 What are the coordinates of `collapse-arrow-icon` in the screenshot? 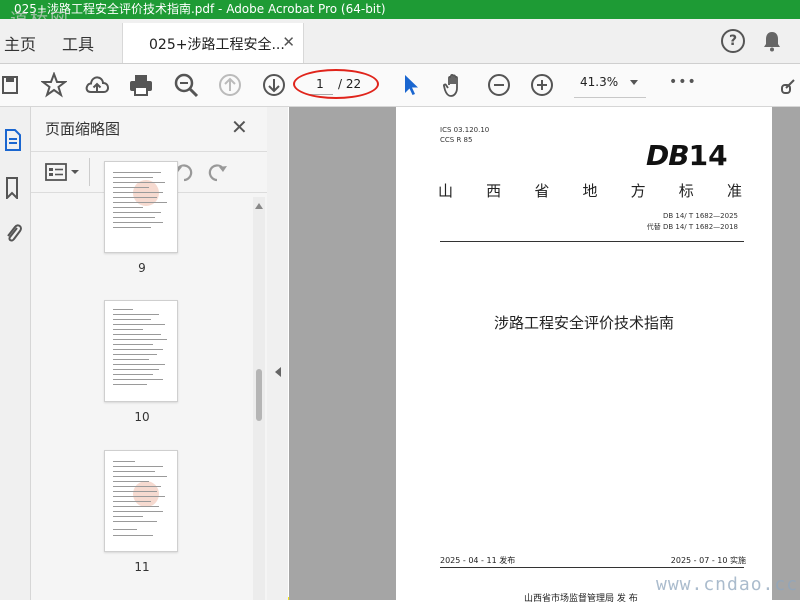 It's located at (278, 372).